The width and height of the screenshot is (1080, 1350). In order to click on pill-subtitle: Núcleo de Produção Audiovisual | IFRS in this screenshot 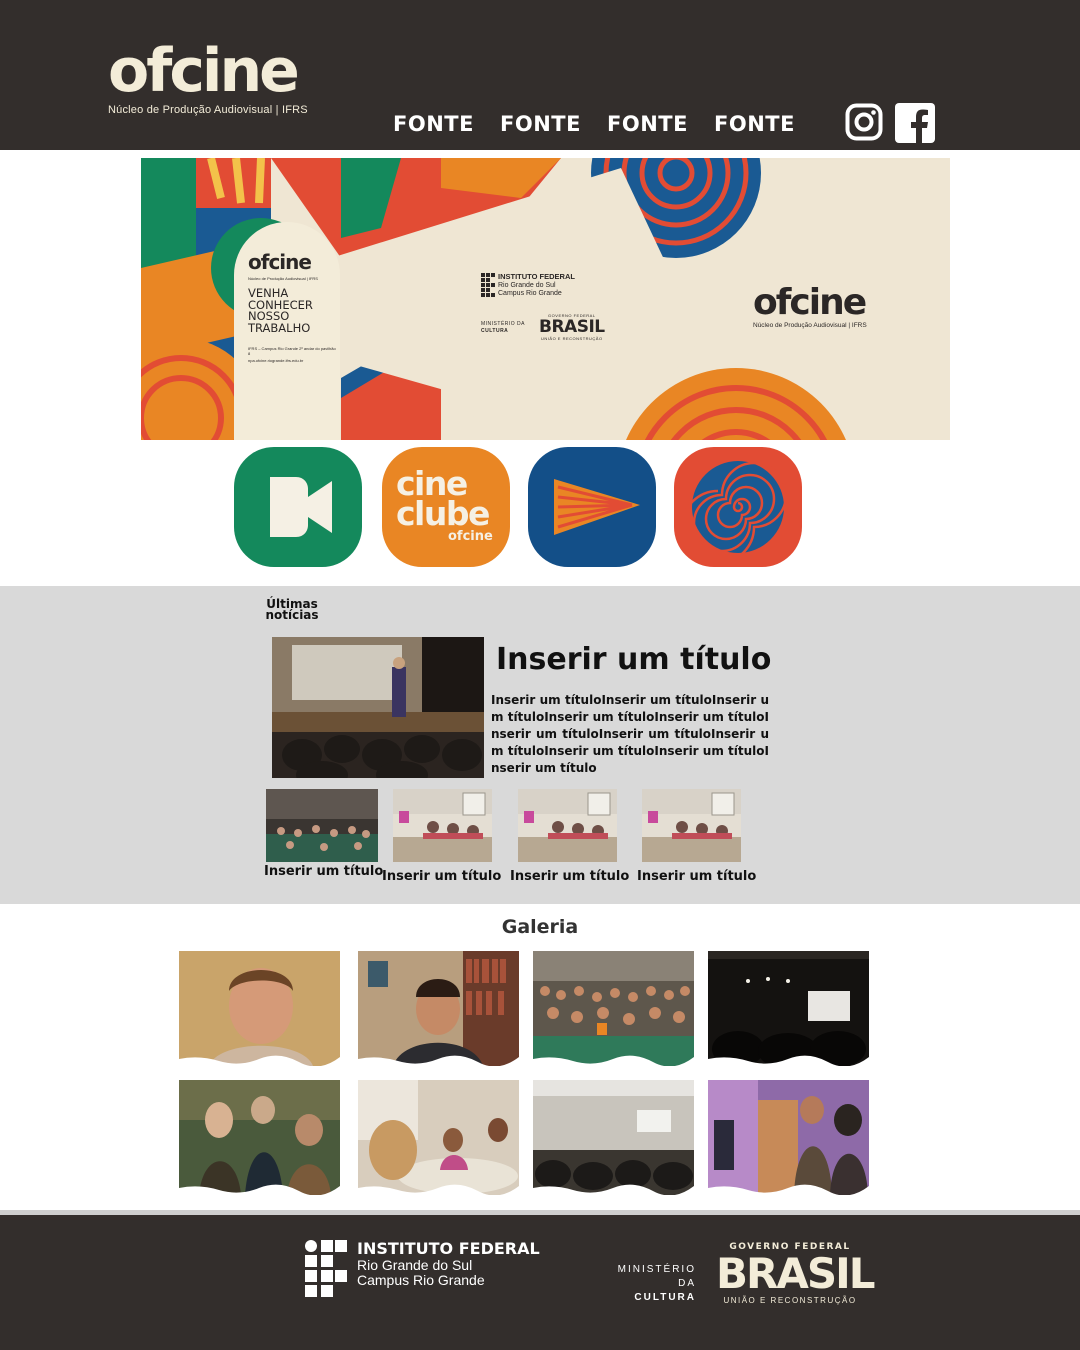, I will do `click(283, 278)`.